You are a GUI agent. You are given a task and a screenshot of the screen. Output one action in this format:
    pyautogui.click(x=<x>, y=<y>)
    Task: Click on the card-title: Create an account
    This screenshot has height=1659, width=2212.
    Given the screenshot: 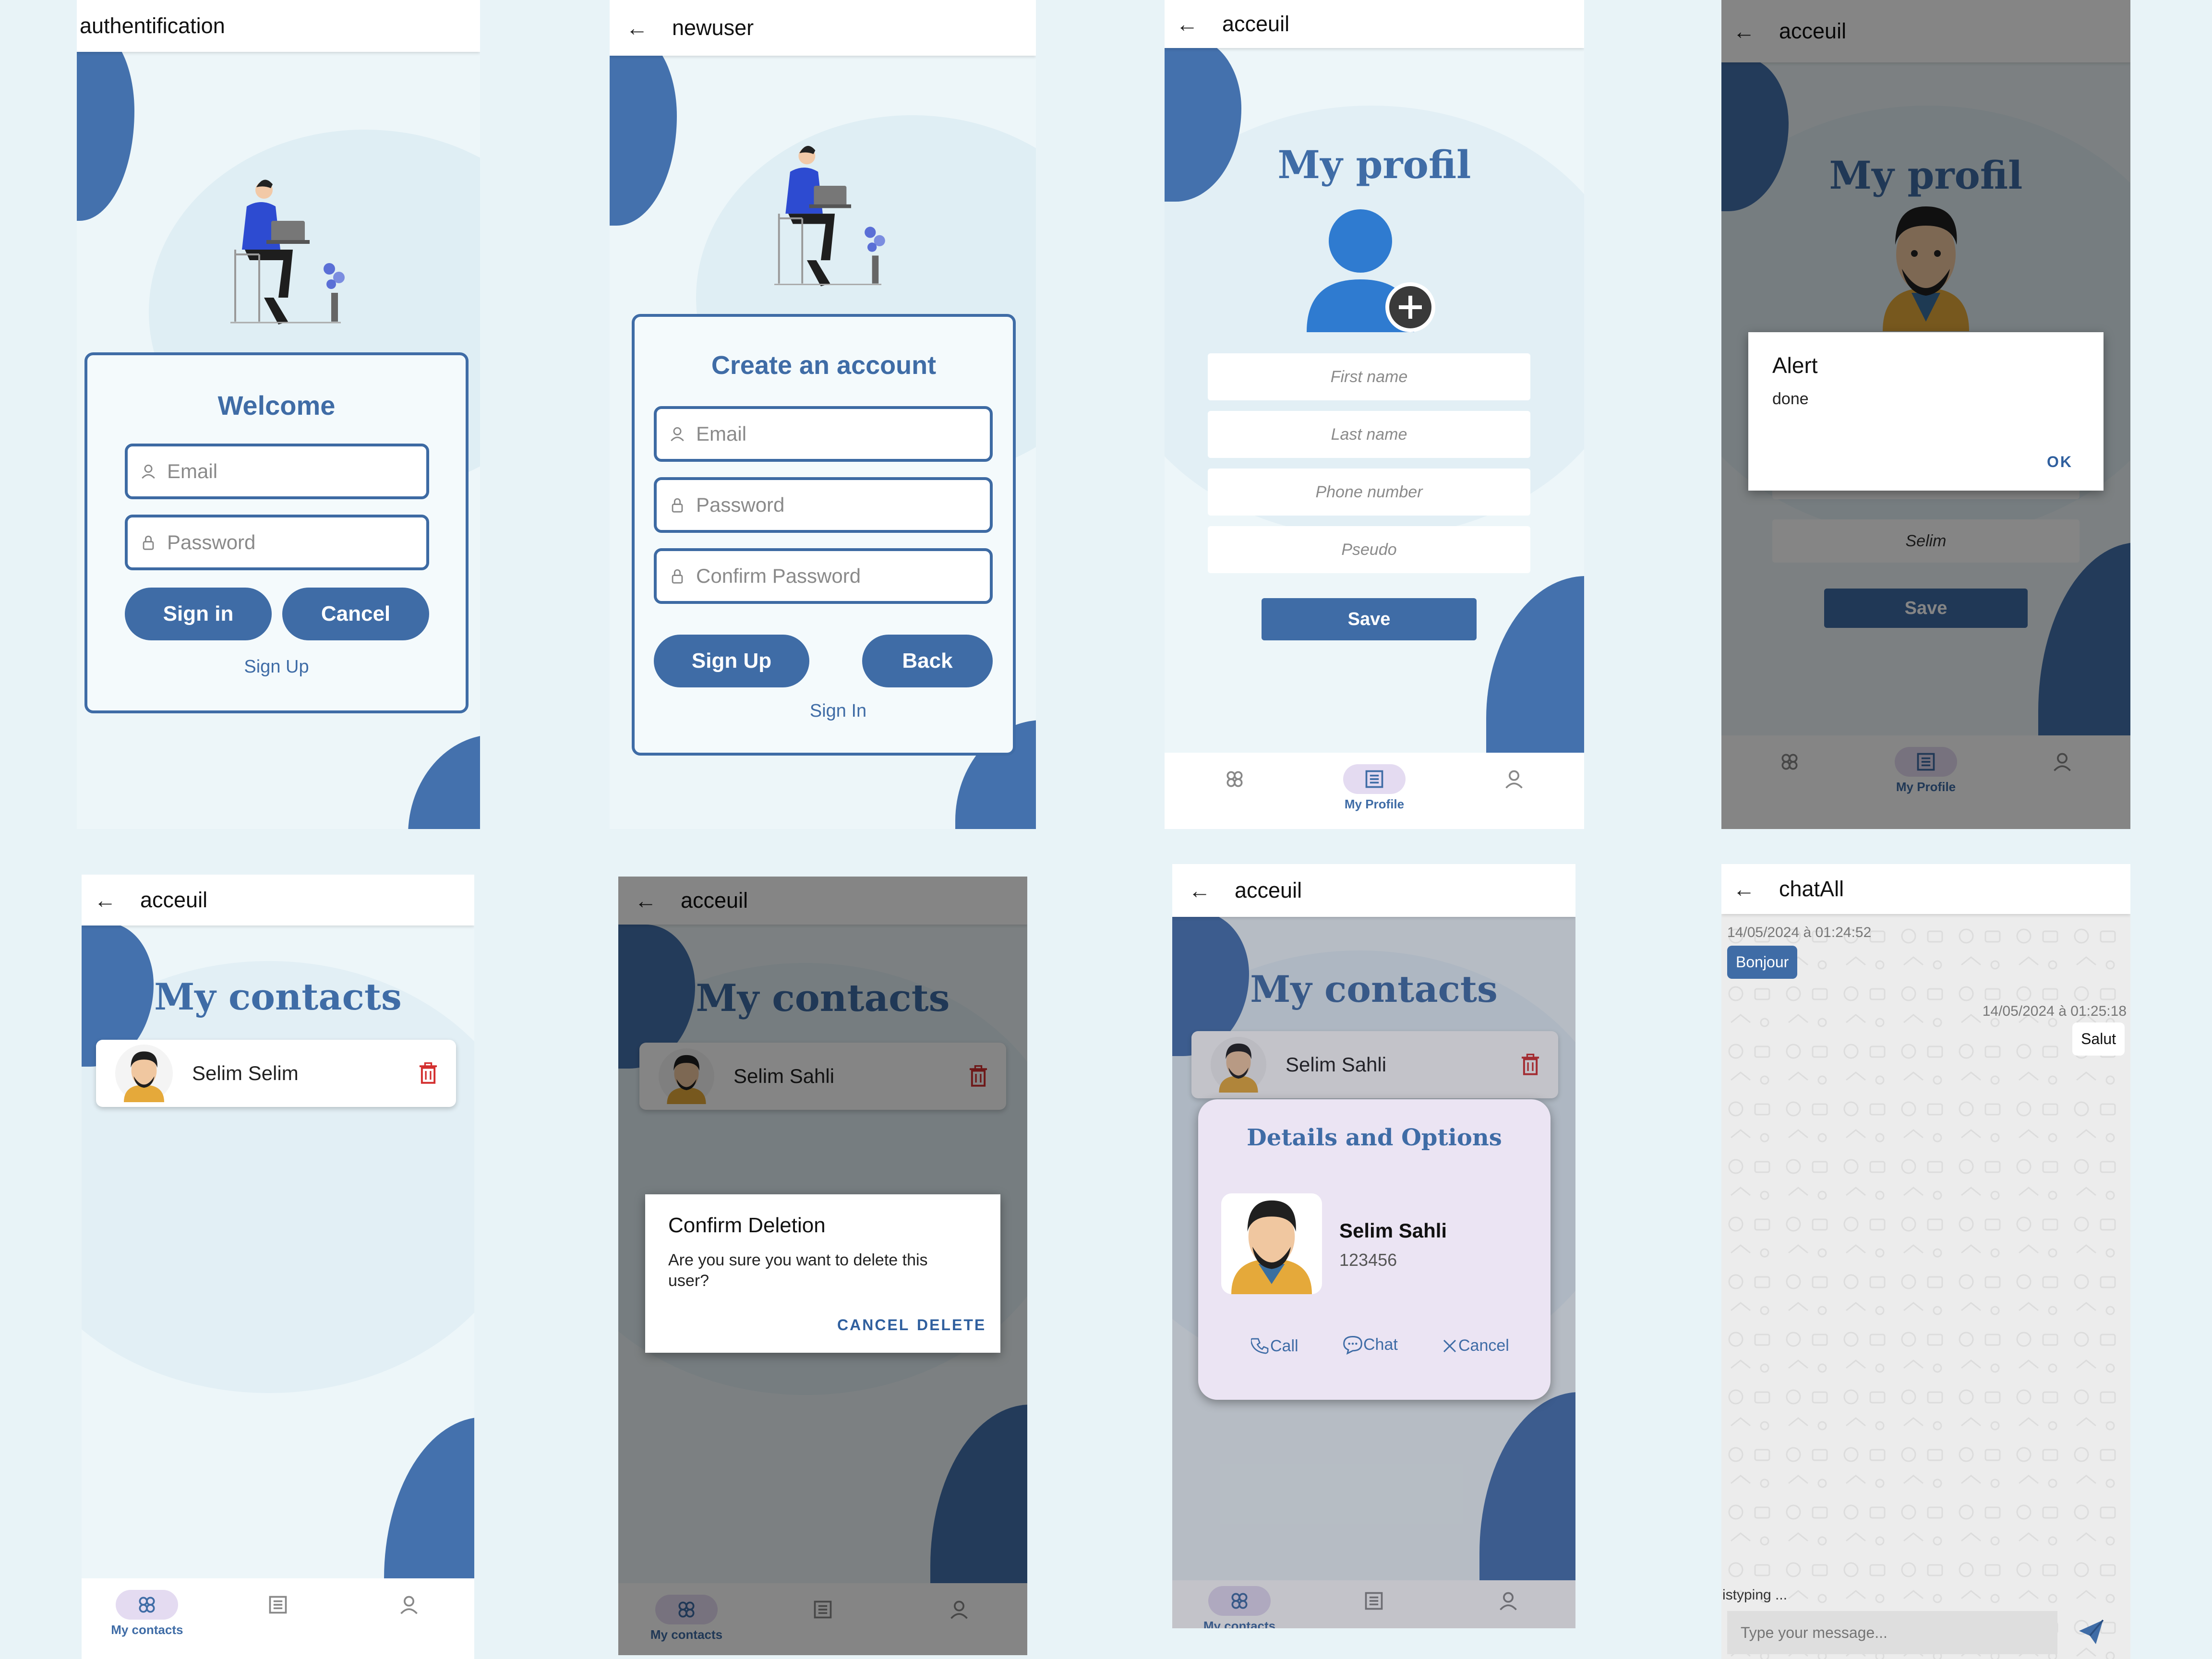 What is the action you would take?
    pyautogui.click(x=824, y=365)
    